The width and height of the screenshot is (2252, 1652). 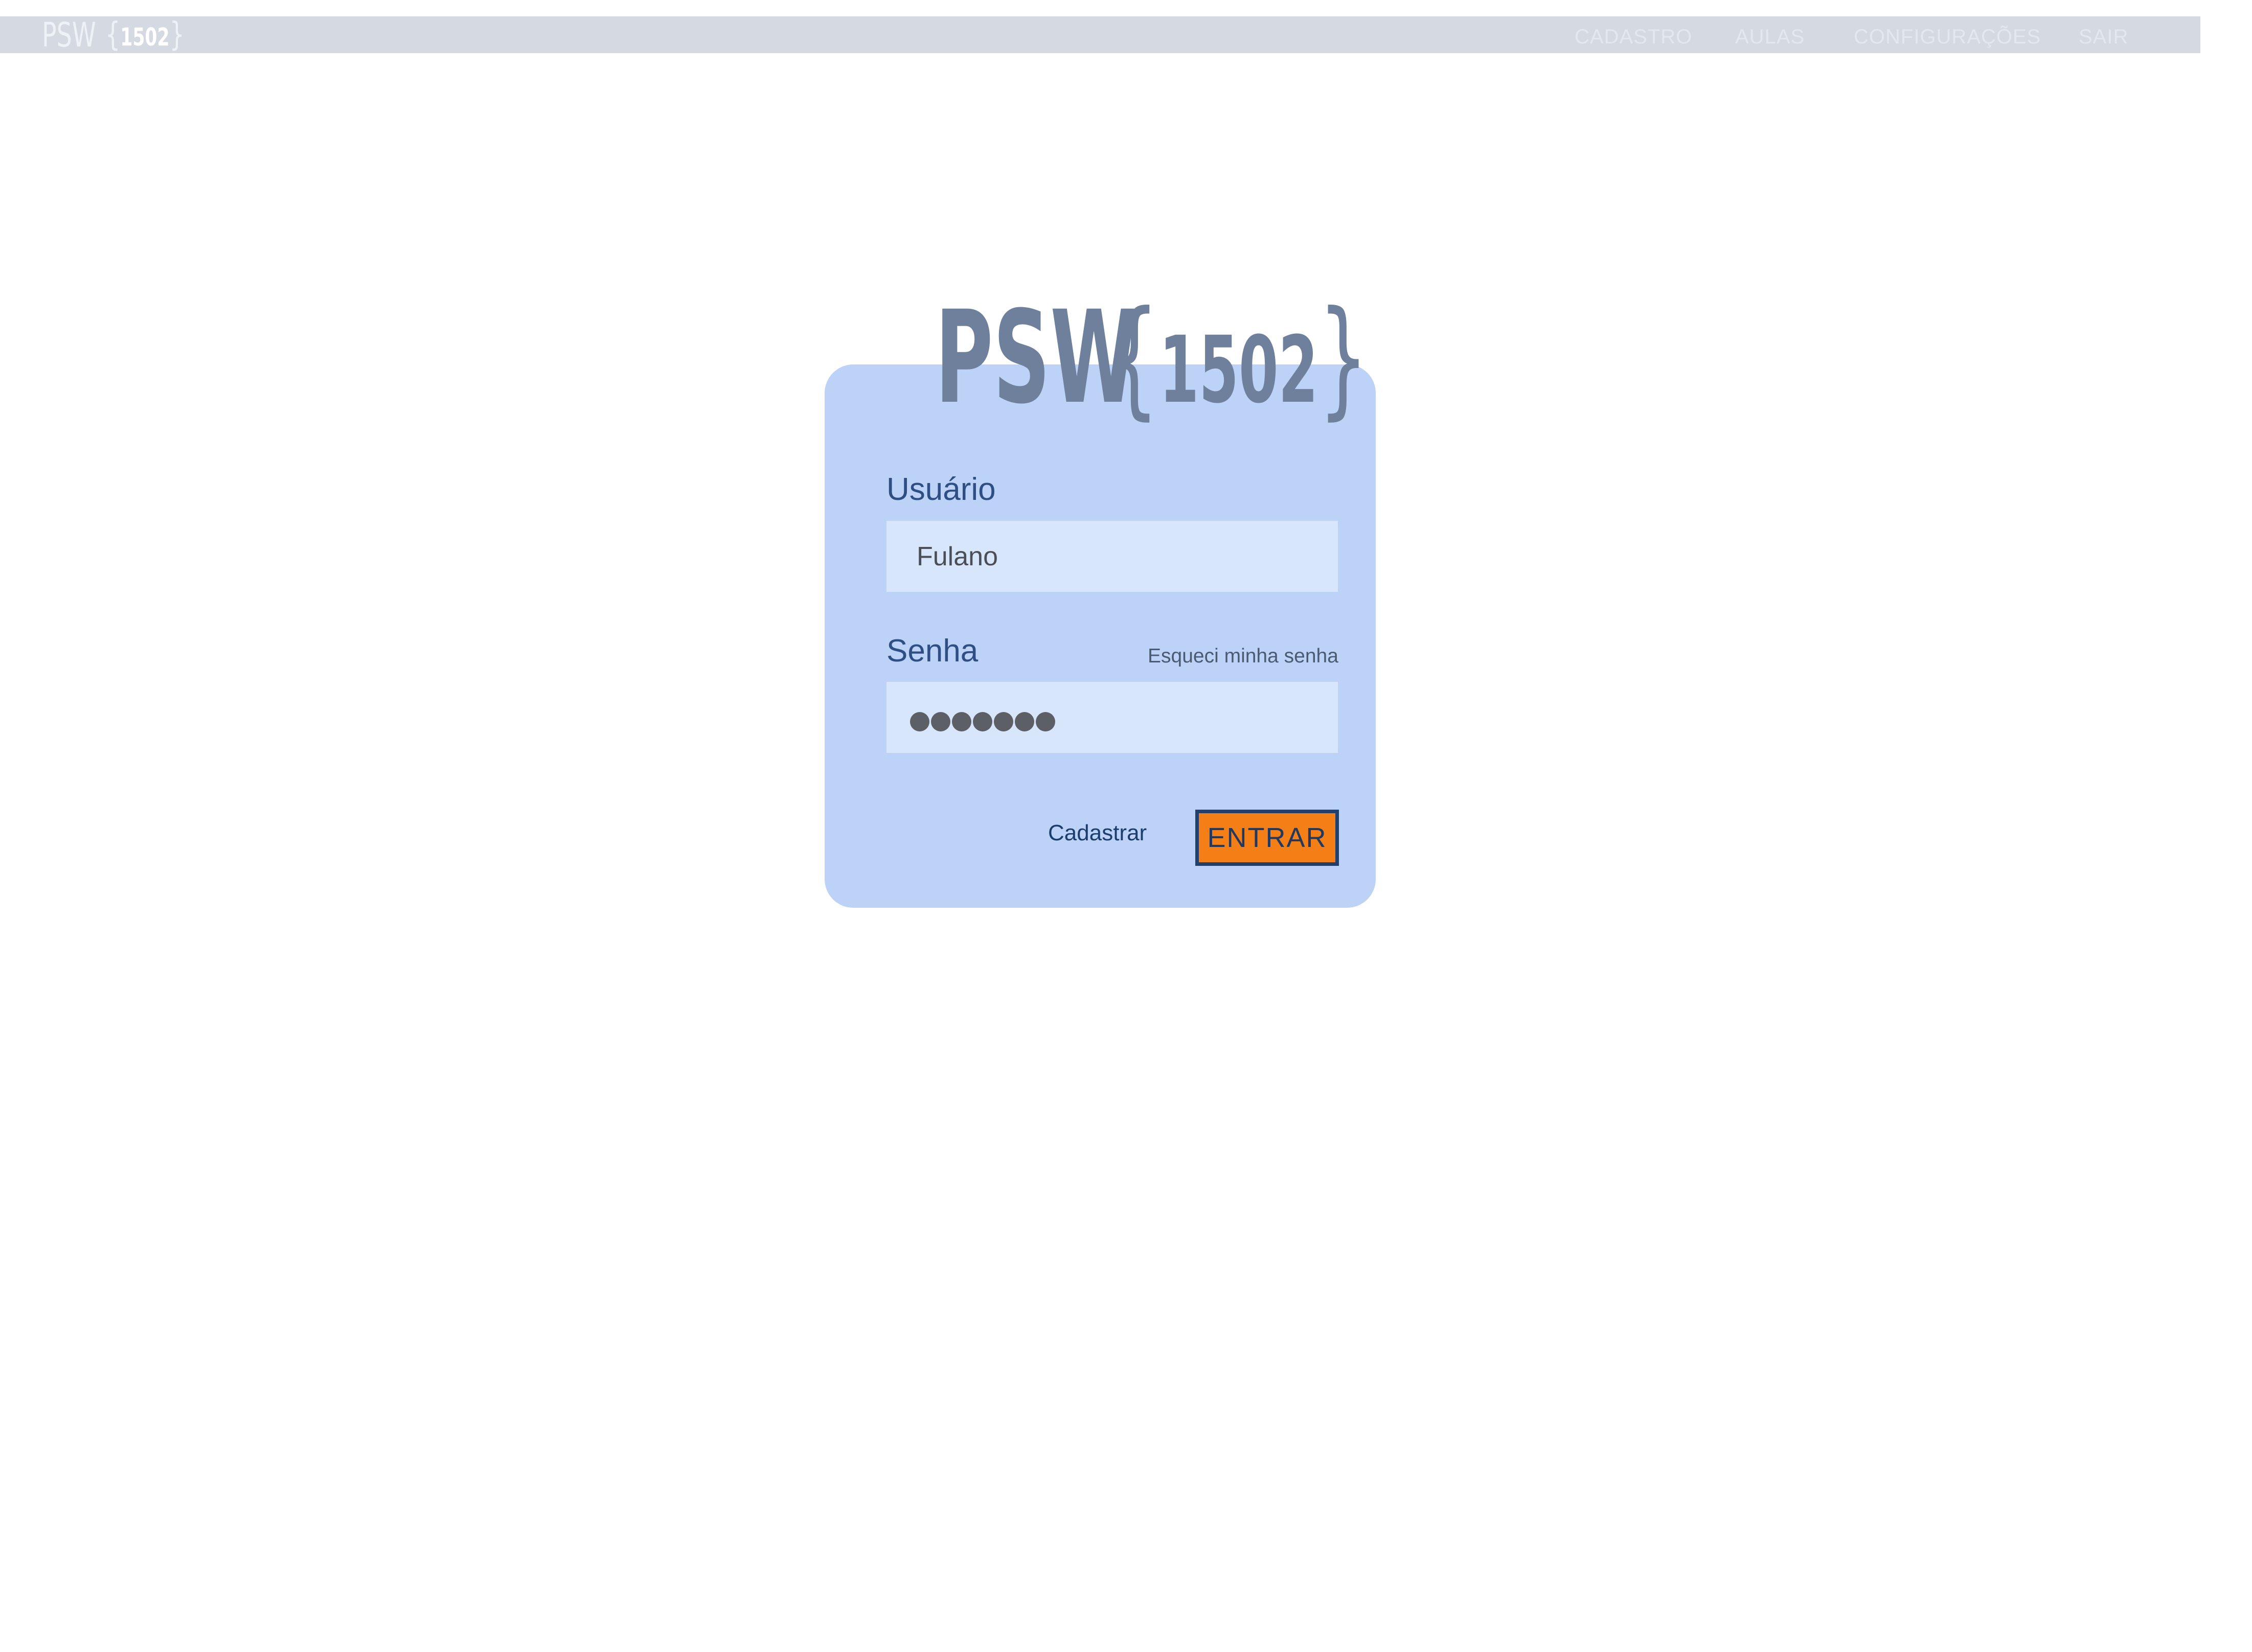 I want to click on username-input, so click(x=1112, y=556).